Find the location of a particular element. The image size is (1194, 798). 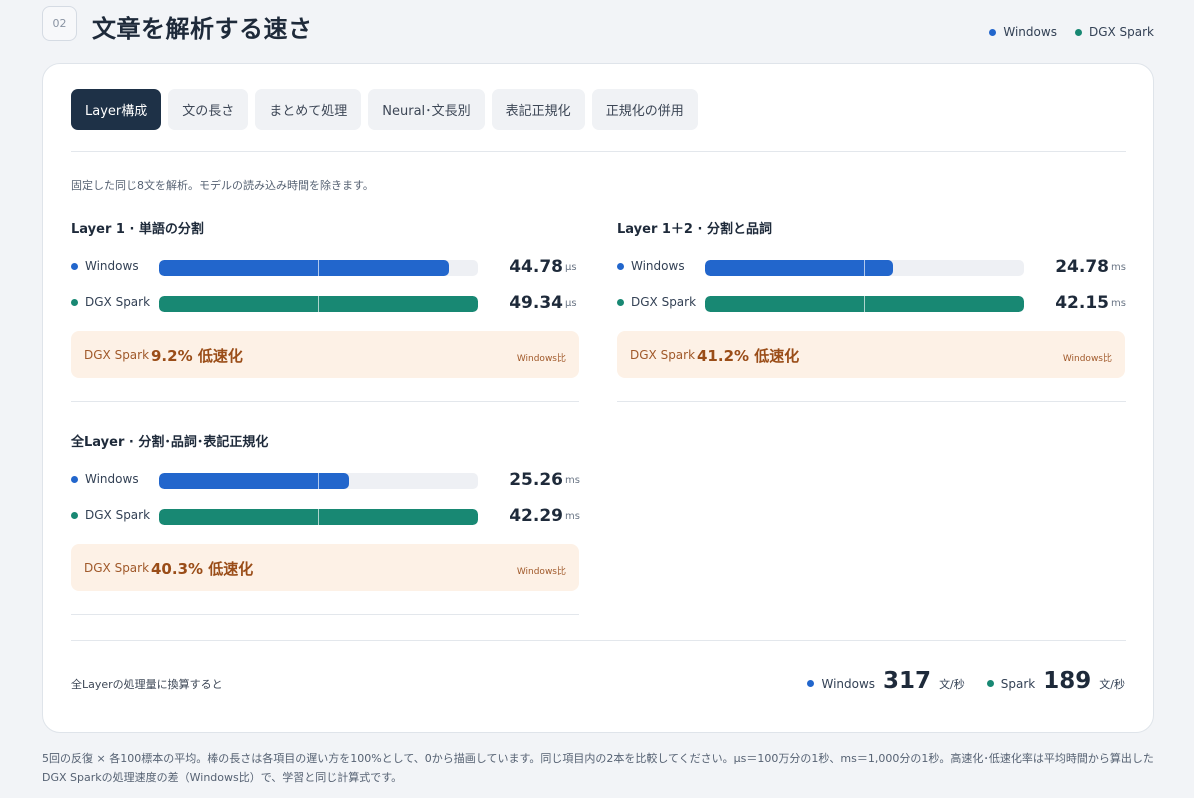

section-header: 02 文章を解析する速さ Windows DGX Spark is located at coordinates (598, 24).